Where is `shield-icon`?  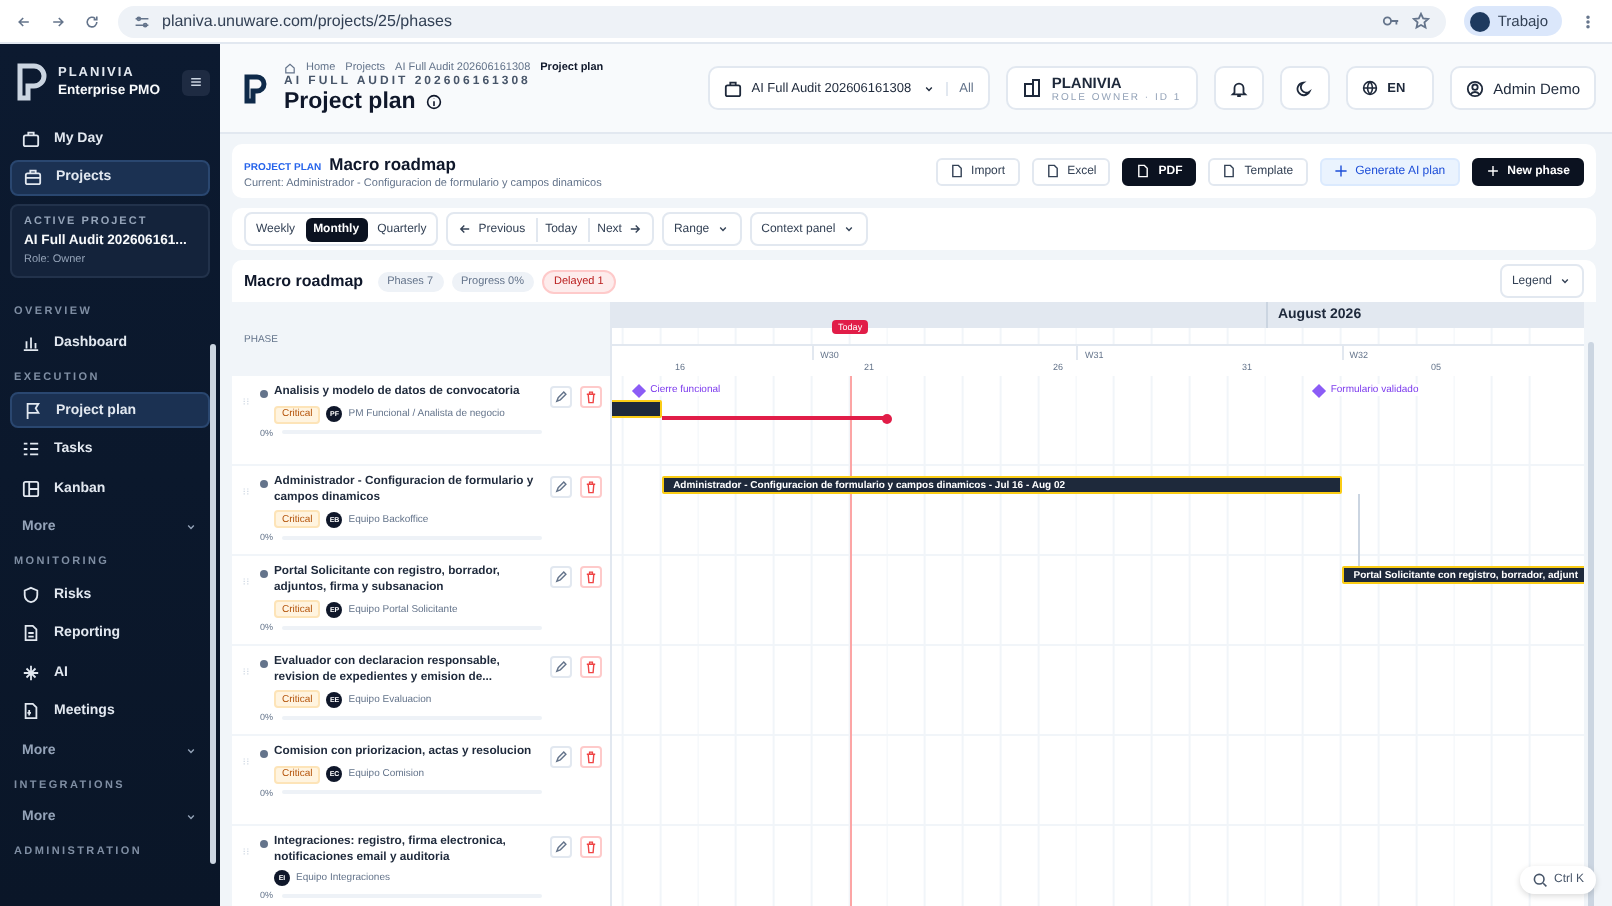
shield-icon is located at coordinates (31, 594).